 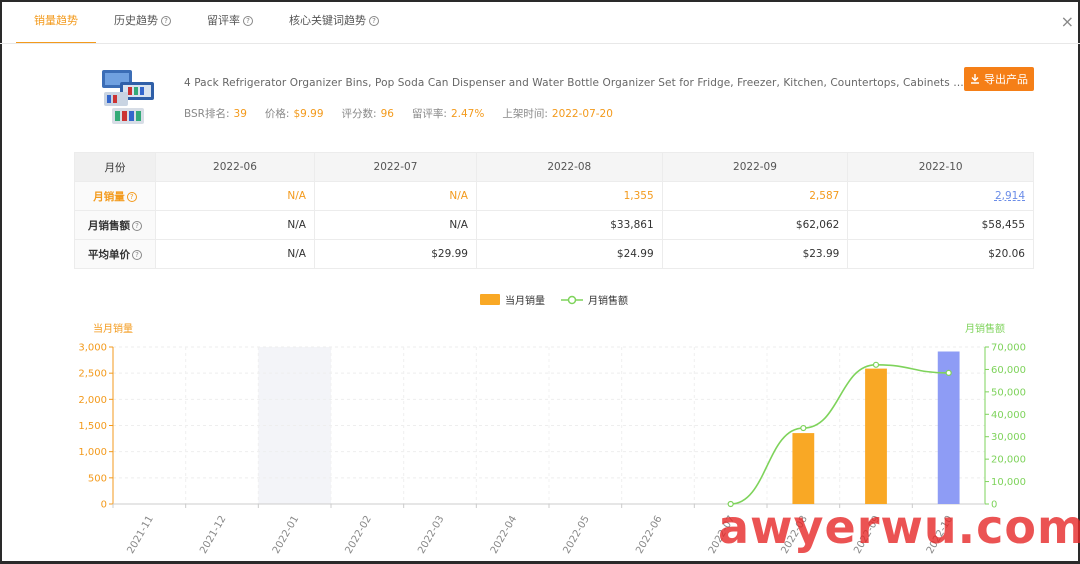 I want to click on table-cell: $58,455, so click(x=940, y=225).